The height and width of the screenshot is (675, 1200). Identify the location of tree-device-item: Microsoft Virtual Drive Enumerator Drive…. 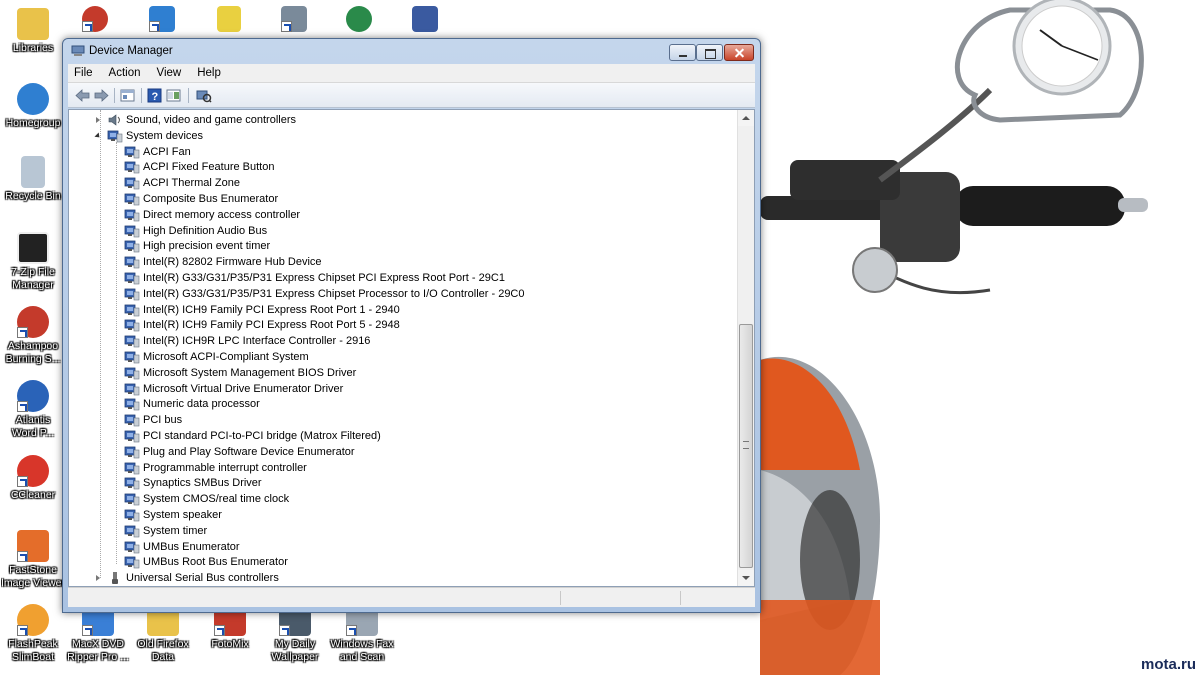
(389, 389).